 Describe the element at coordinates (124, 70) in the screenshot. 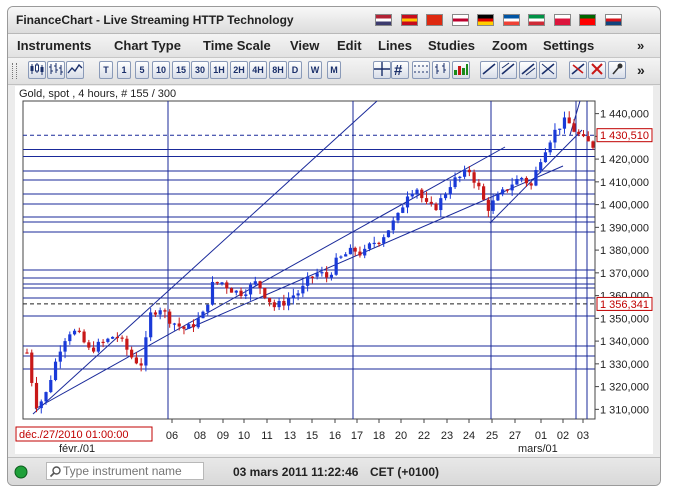

I see `period-1-button: 1` at that location.